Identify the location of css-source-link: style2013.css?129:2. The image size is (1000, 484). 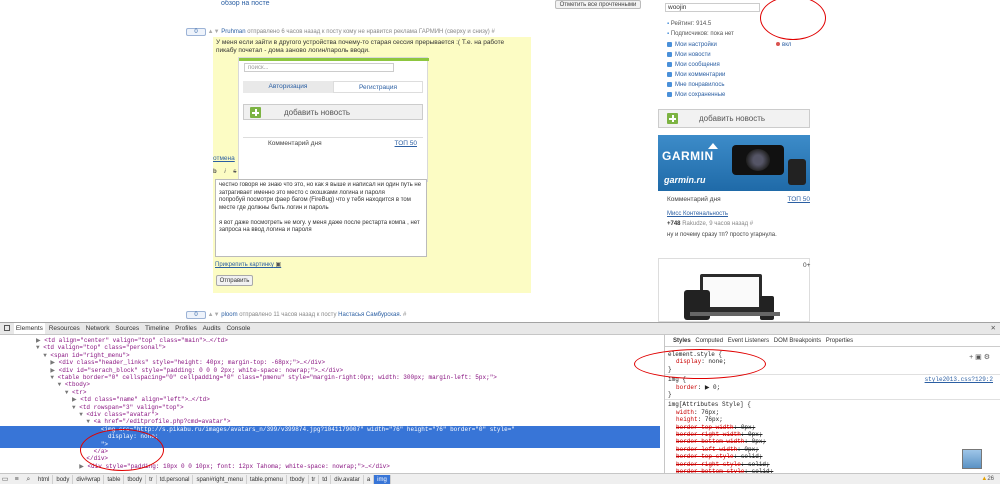
(959, 379).